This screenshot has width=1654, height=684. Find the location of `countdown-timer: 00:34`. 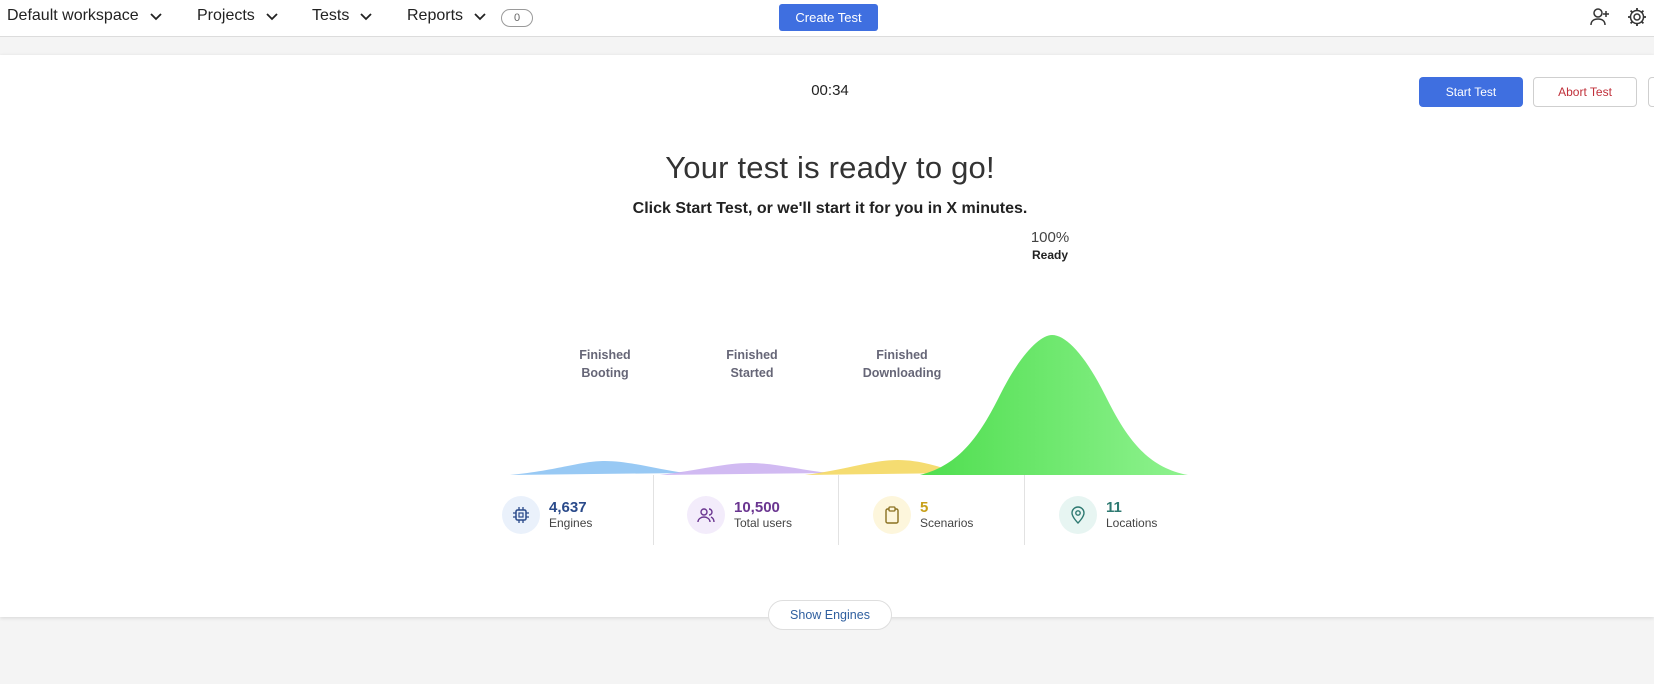

countdown-timer: 00:34 is located at coordinates (830, 90).